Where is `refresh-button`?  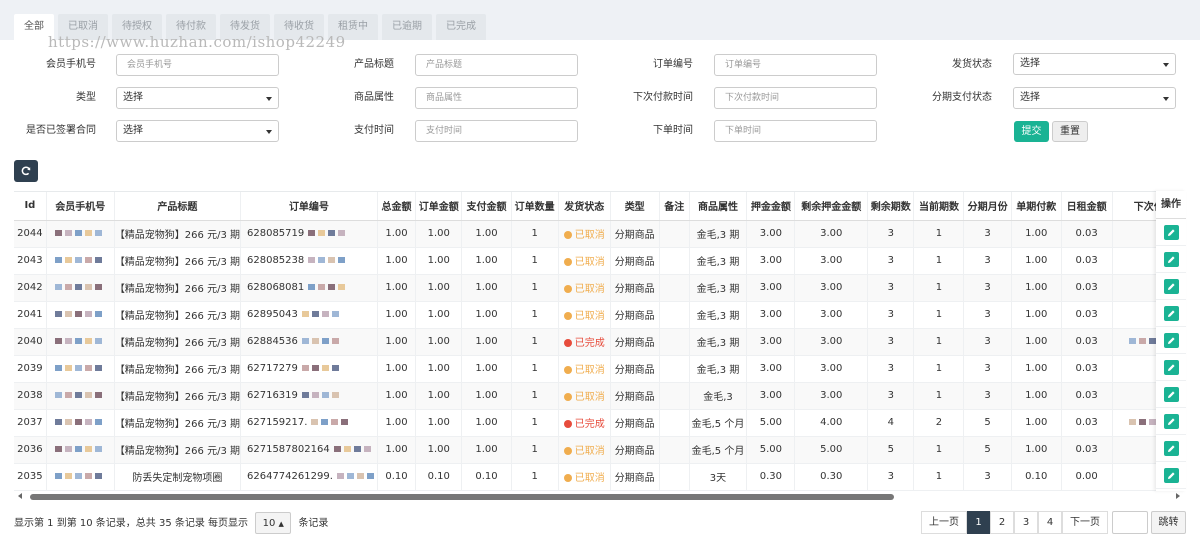
refresh-button is located at coordinates (26, 171).